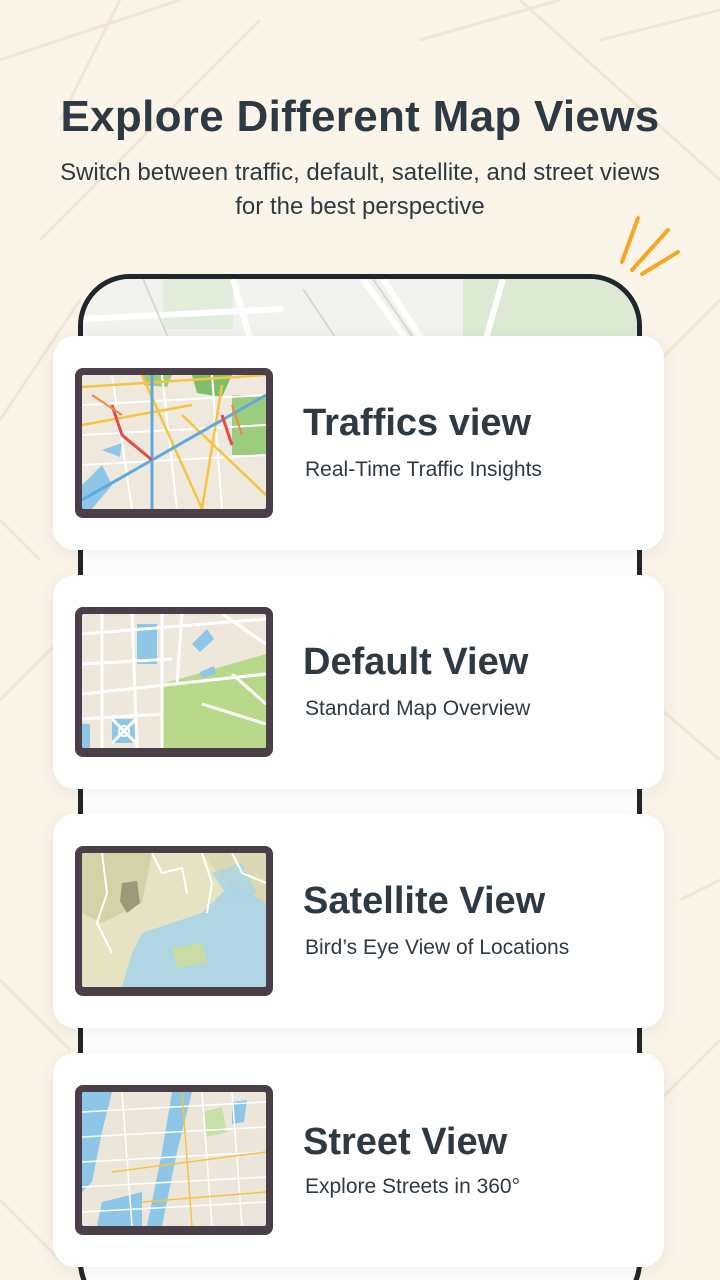 This screenshot has width=720, height=1280. What do you see at coordinates (423, 469) in the screenshot?
I see `card-subtitle: Real-Time Traffic Insights` at bounding box center [423, 469].